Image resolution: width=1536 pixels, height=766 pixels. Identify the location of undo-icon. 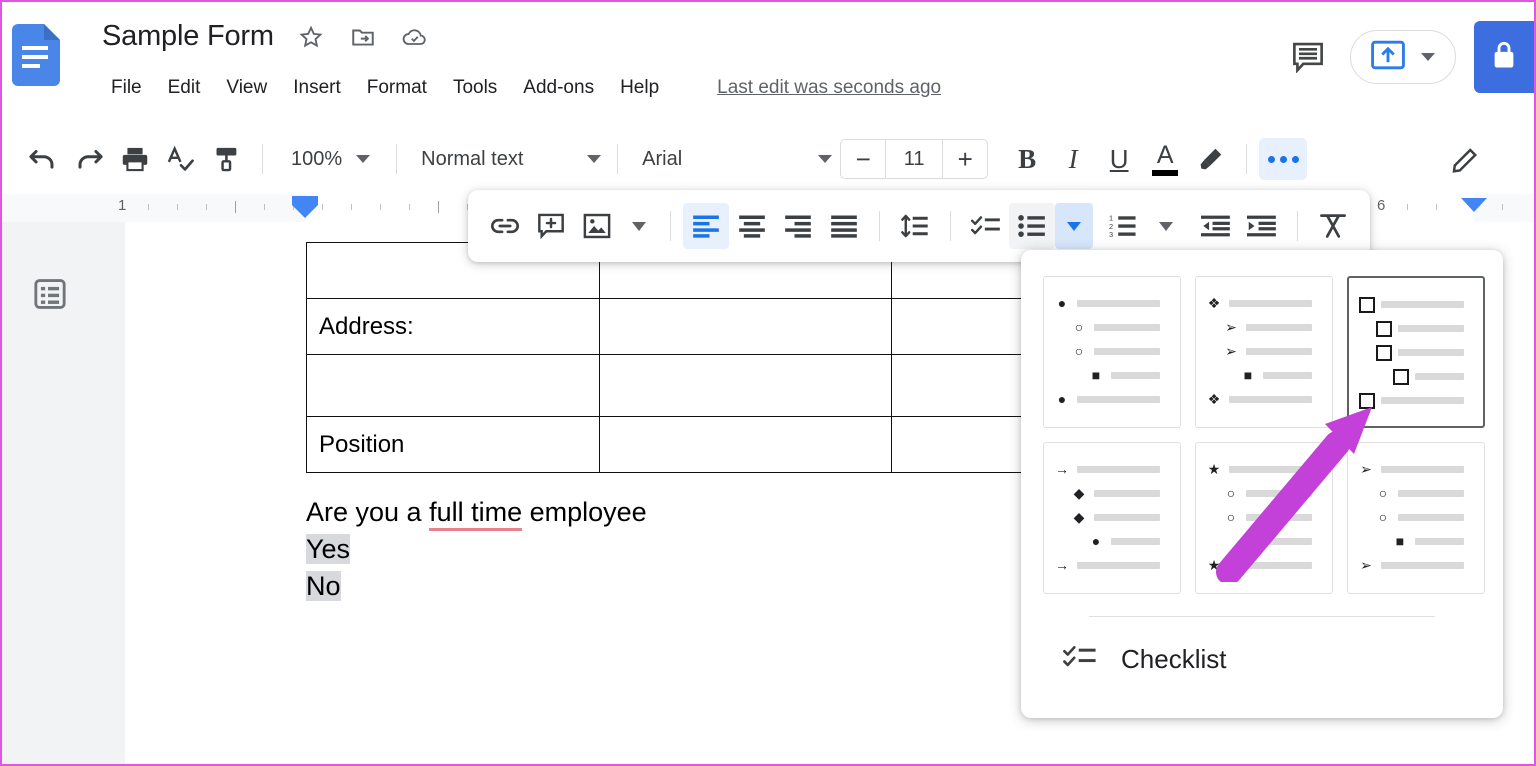
(43, 159).